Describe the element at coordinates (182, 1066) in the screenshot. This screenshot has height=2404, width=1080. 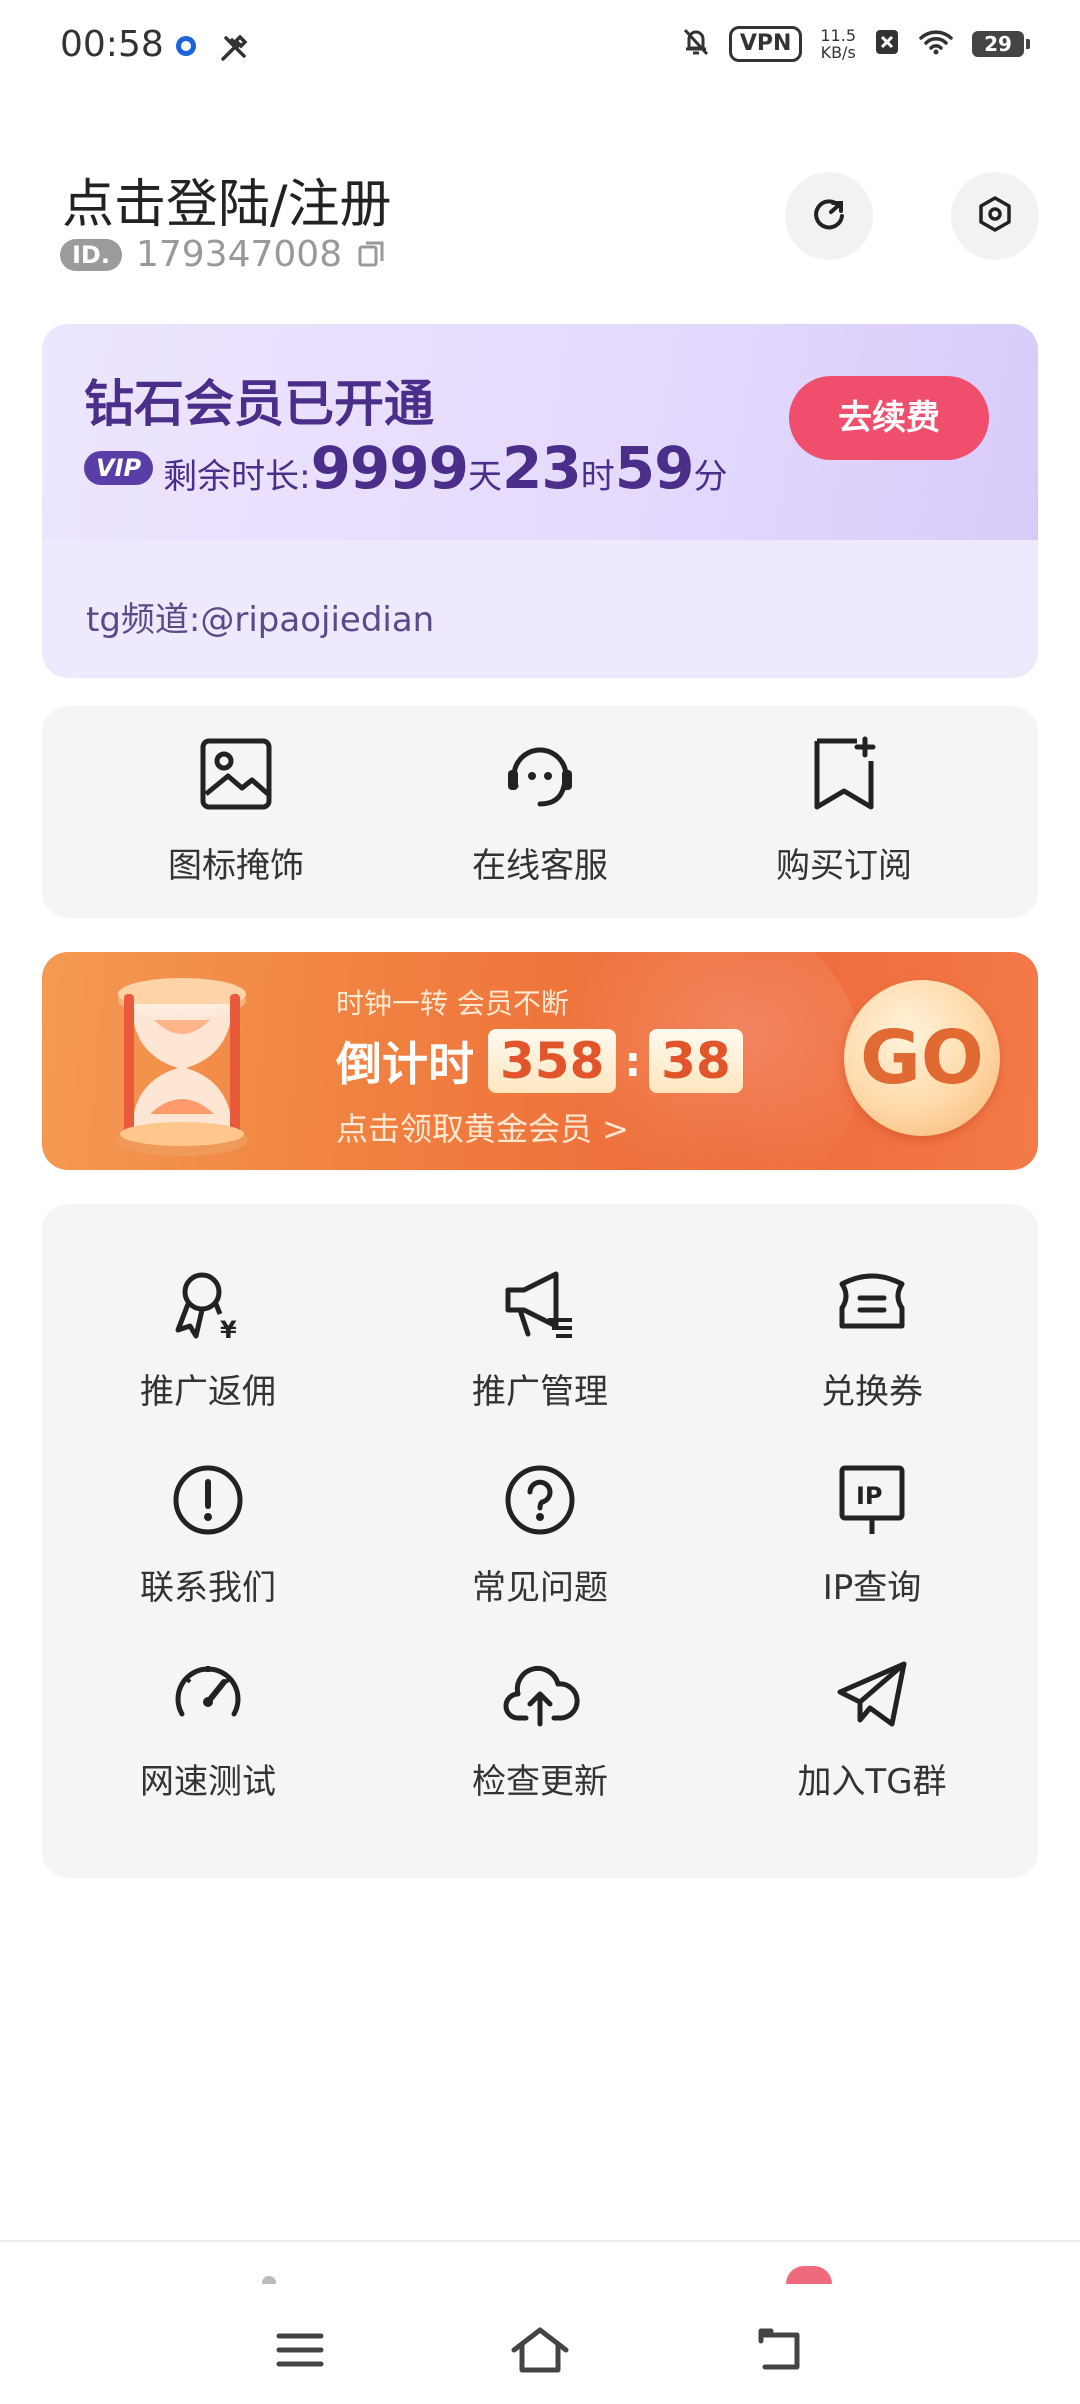
I see `hourglass-icon` at that location.